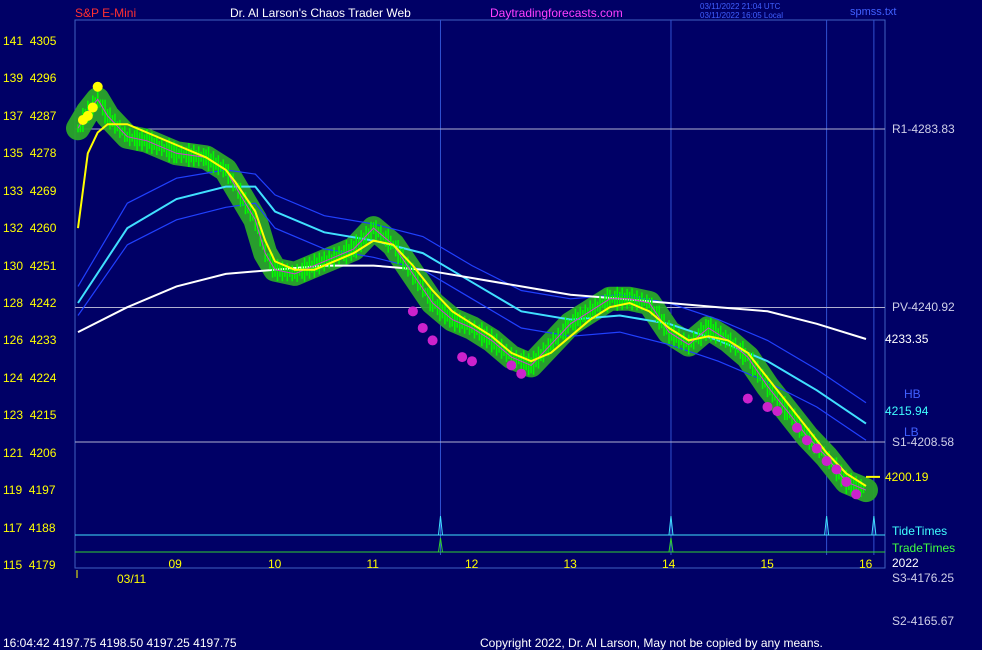  Describe the element at coordinates (30, 190) in the screenshot. I see `y-tick-label: 133 4269` at that location.